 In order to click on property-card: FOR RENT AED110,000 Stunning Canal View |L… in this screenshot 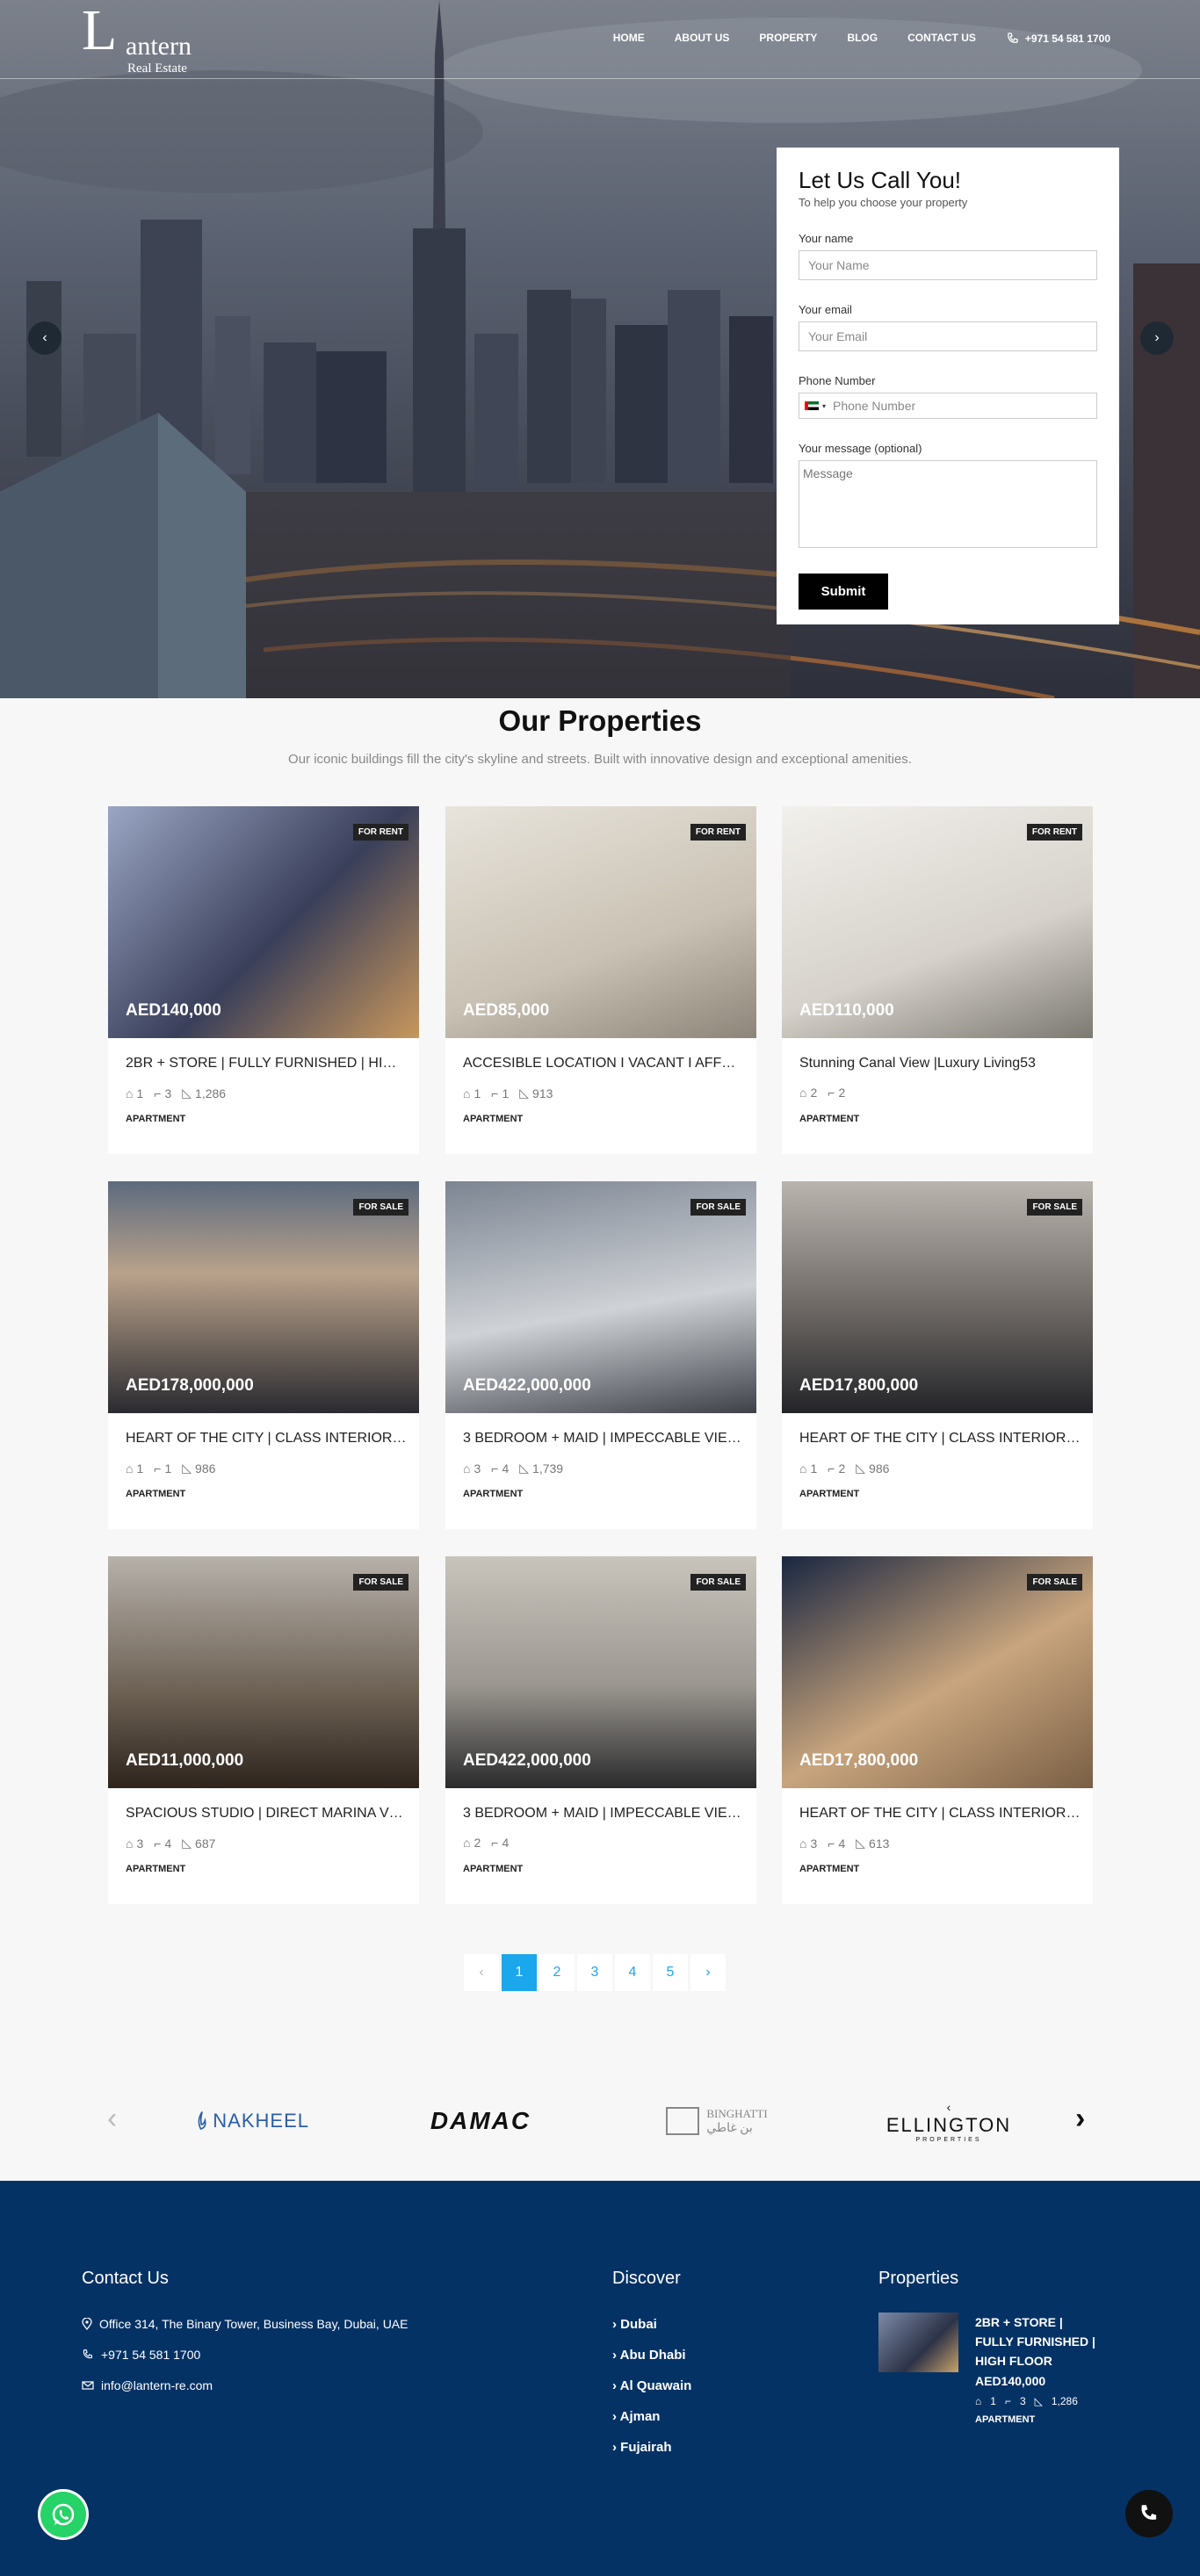, I will do `click(937, 980)`.